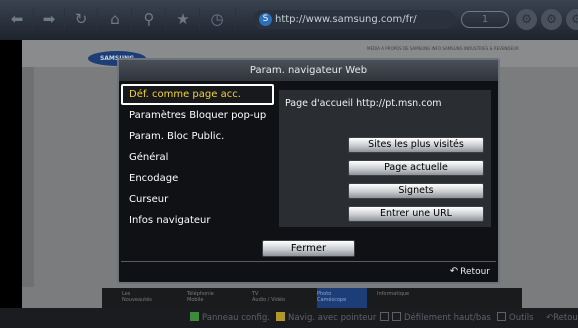 The height and width of the screenshot is (328, 578). What do you see at coordinates (265, 19) in the screenshot?
I see `site-favicon-icon: S` at bounding box center [265, 19].